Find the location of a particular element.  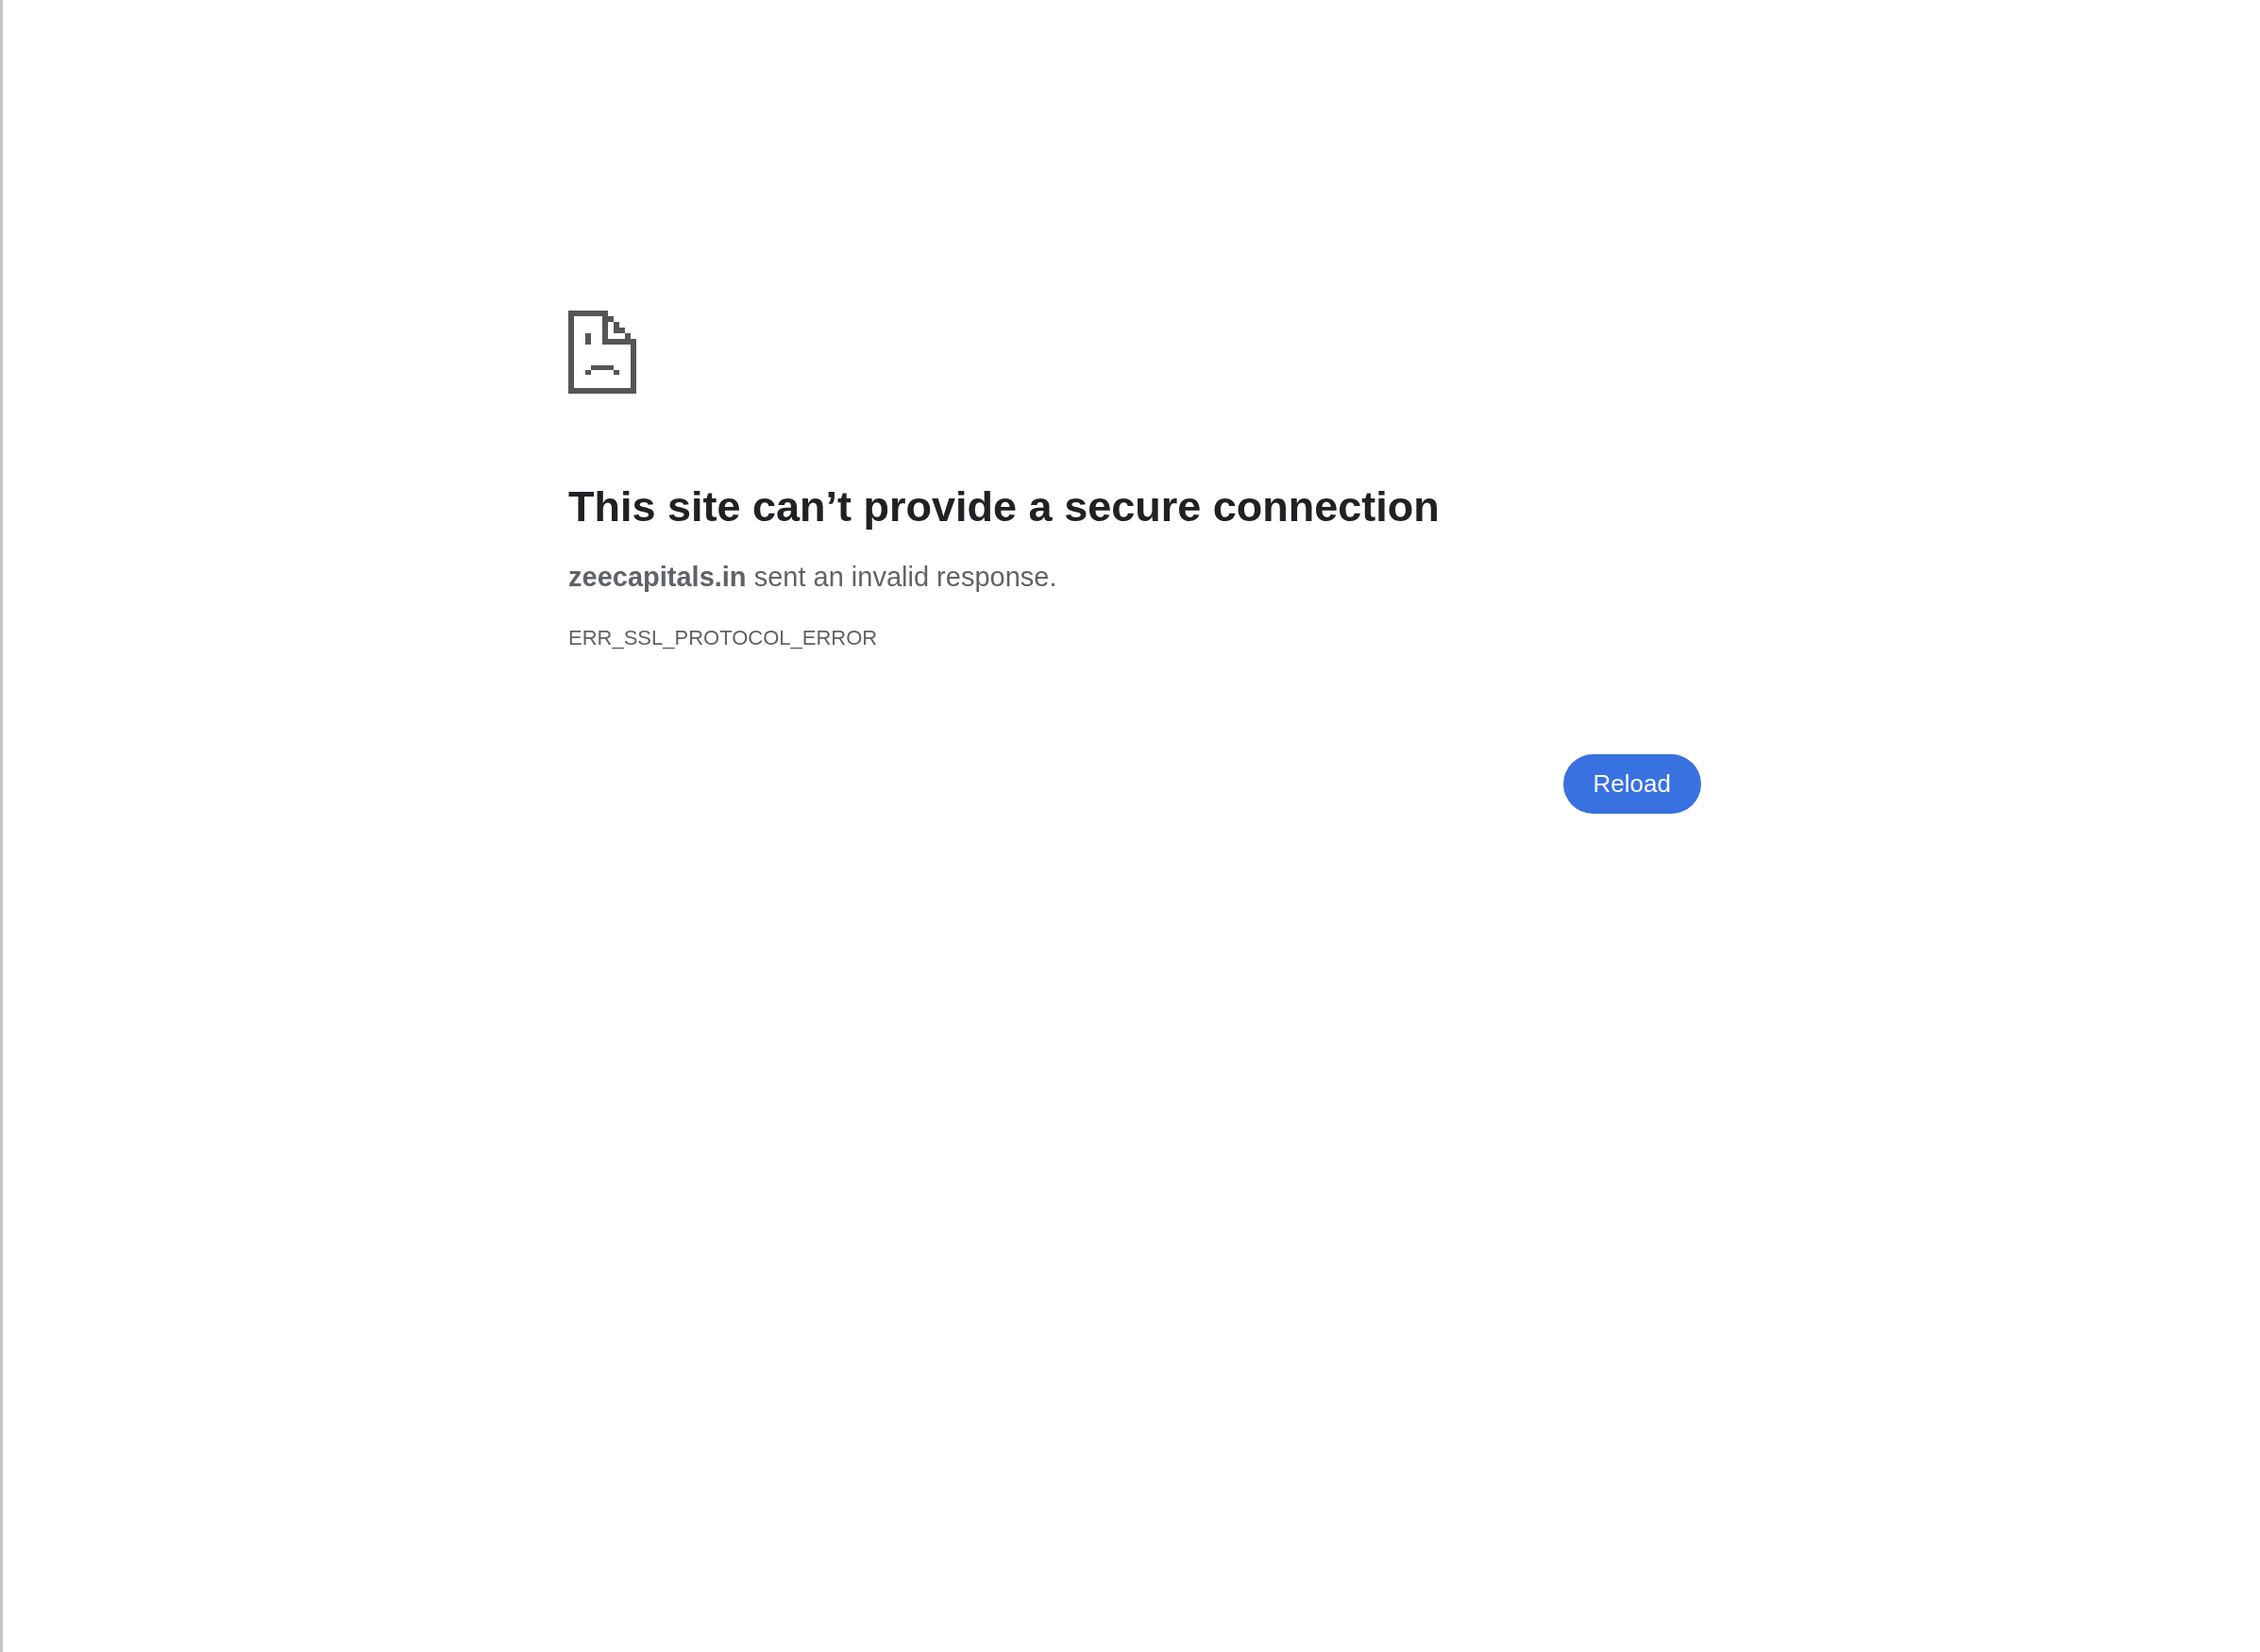

sad-page-icon is located at coordinates (602, 352).